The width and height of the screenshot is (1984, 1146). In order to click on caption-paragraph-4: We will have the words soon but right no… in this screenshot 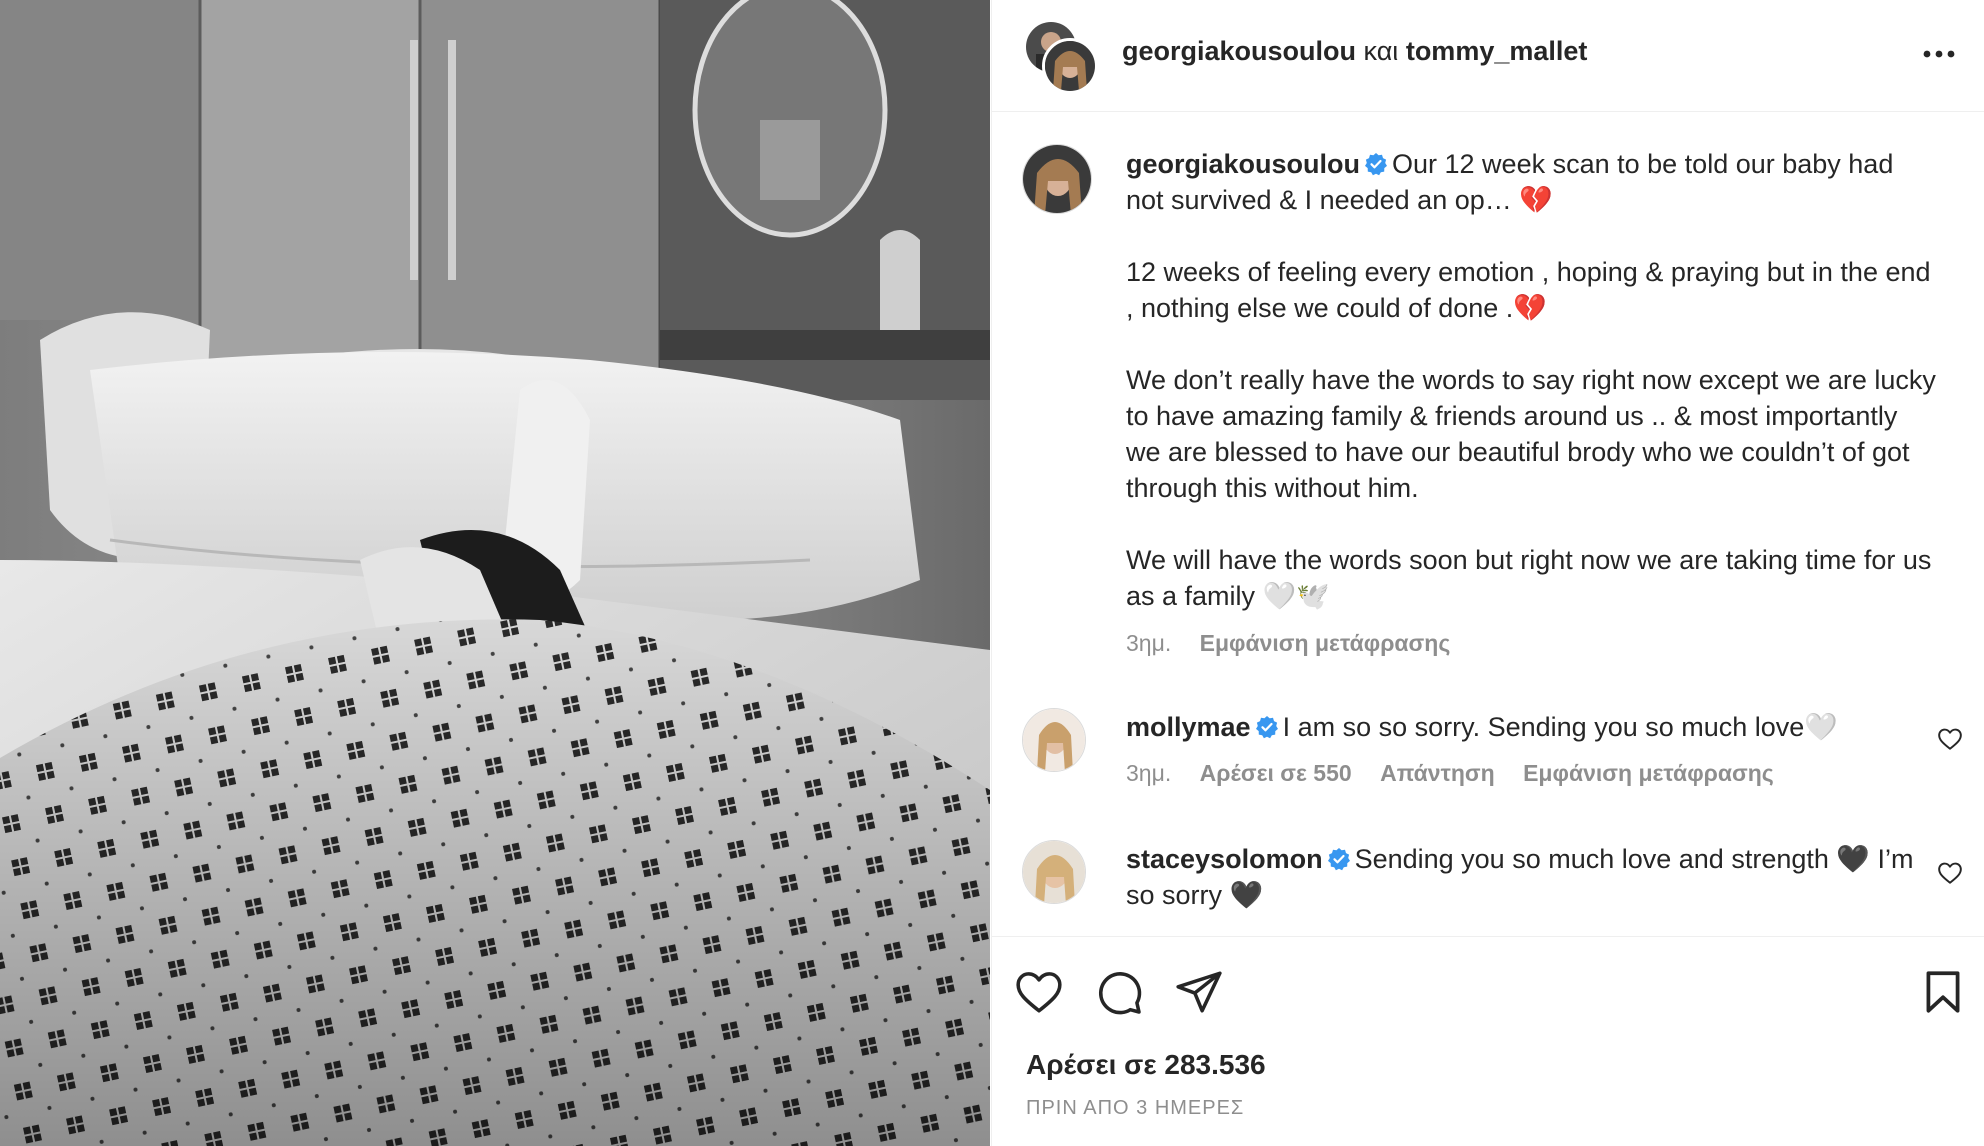, I will do `click(1532, 578)`.